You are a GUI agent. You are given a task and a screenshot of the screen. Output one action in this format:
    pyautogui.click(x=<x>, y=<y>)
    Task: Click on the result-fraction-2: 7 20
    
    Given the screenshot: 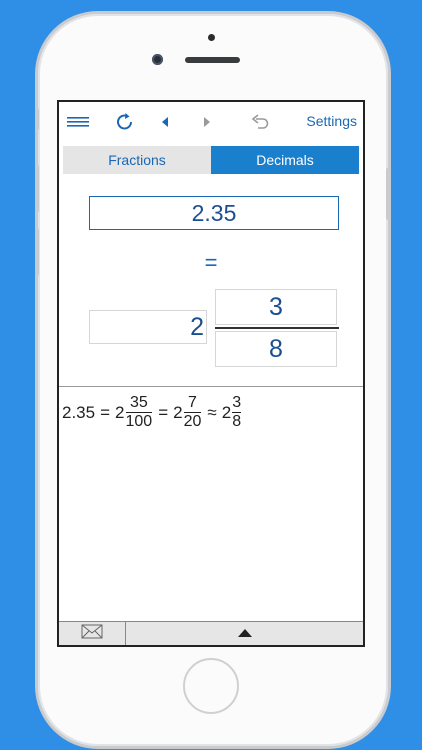 What is the action you would take?
    pyautogui.click(x=192, y=412)
    